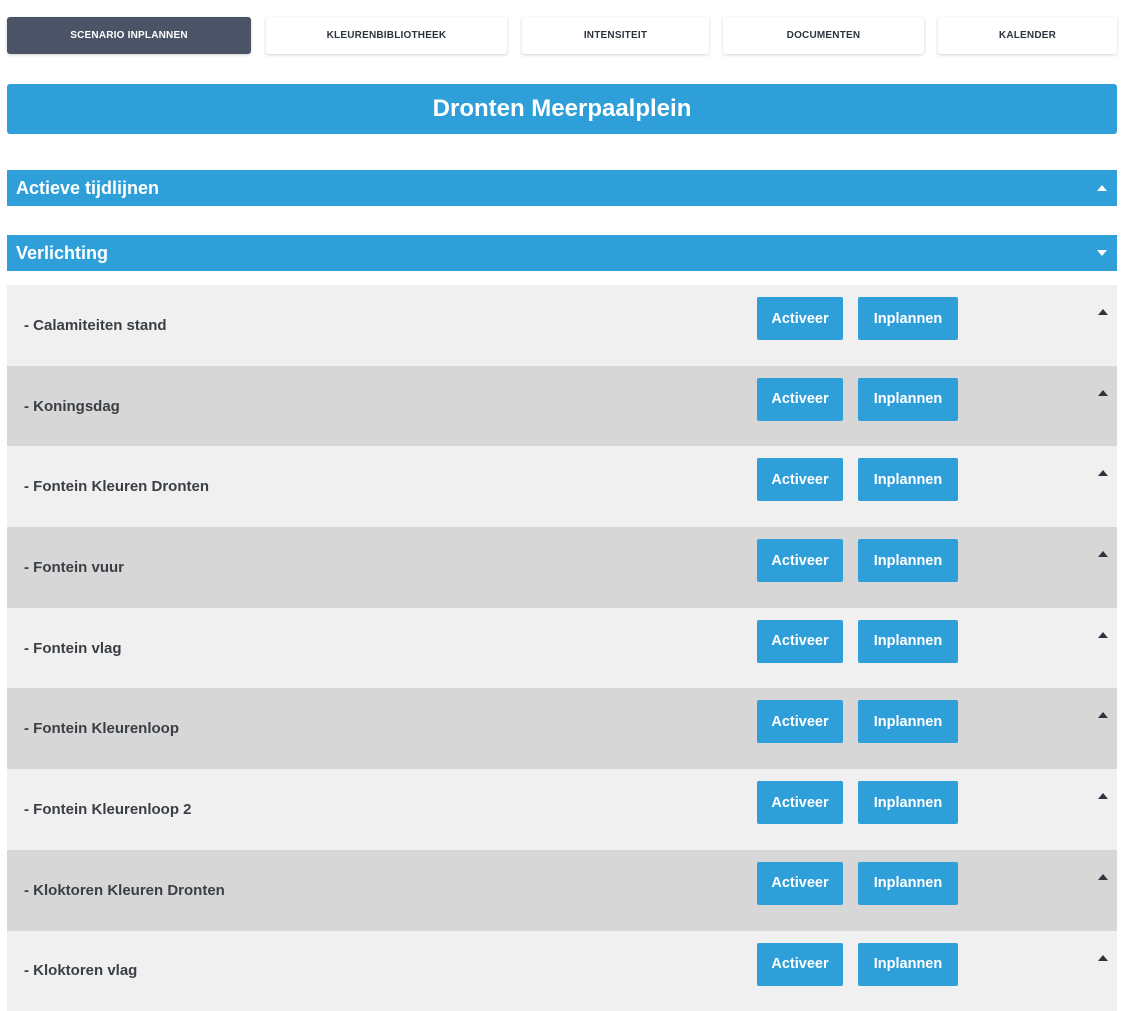 This screenshot has height=1011, width=1123. What do you see at coordinates (80, 970) in the screenshot?
I see `scenario-label: - Kloktoren vlag` at bounding box center [80, 970].